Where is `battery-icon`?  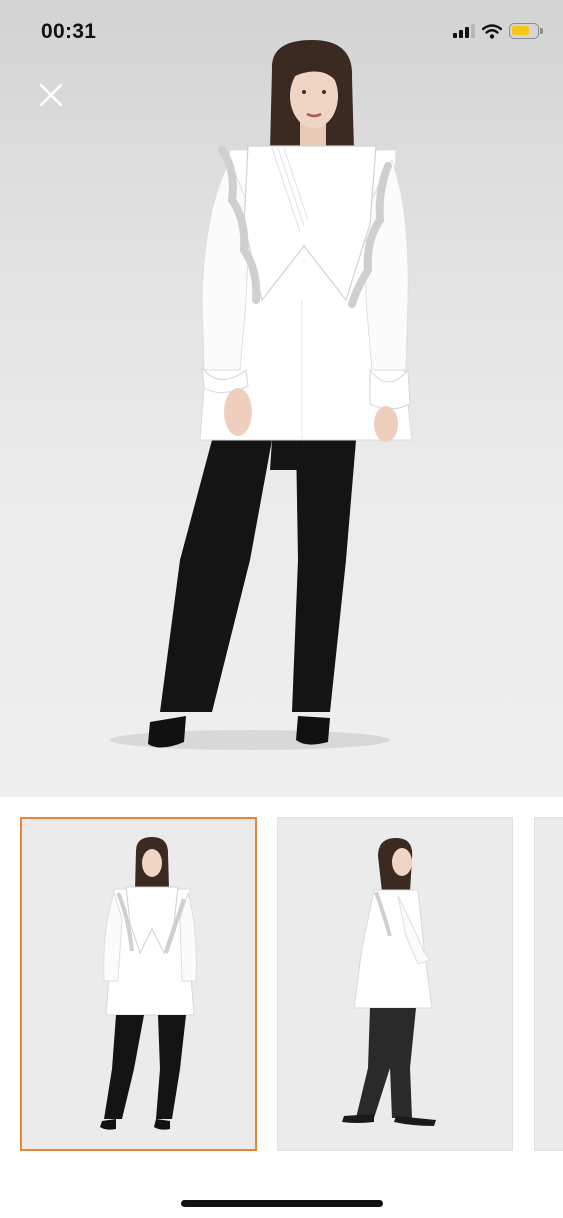
battery-icon is located at coordinates (526, 31).